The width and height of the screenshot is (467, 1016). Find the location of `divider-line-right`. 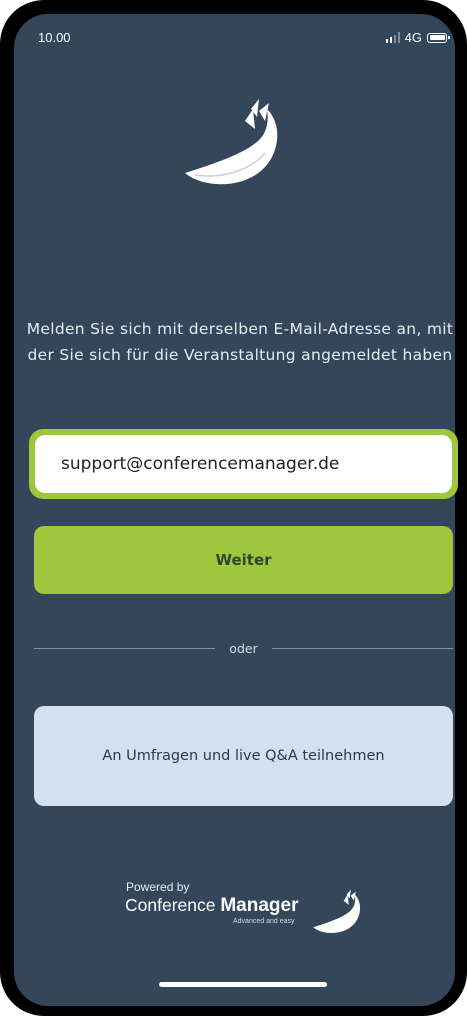

divider-line-right is located at coordinates (362, 648).